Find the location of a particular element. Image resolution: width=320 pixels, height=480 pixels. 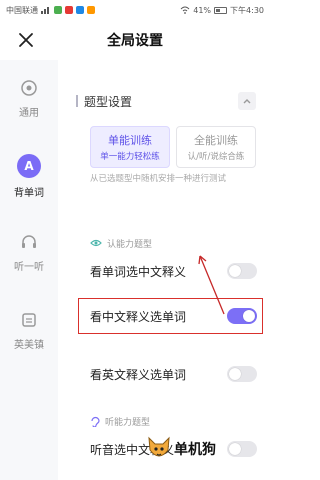

watermark: 单机狗 is located at coordinates (181, 449).